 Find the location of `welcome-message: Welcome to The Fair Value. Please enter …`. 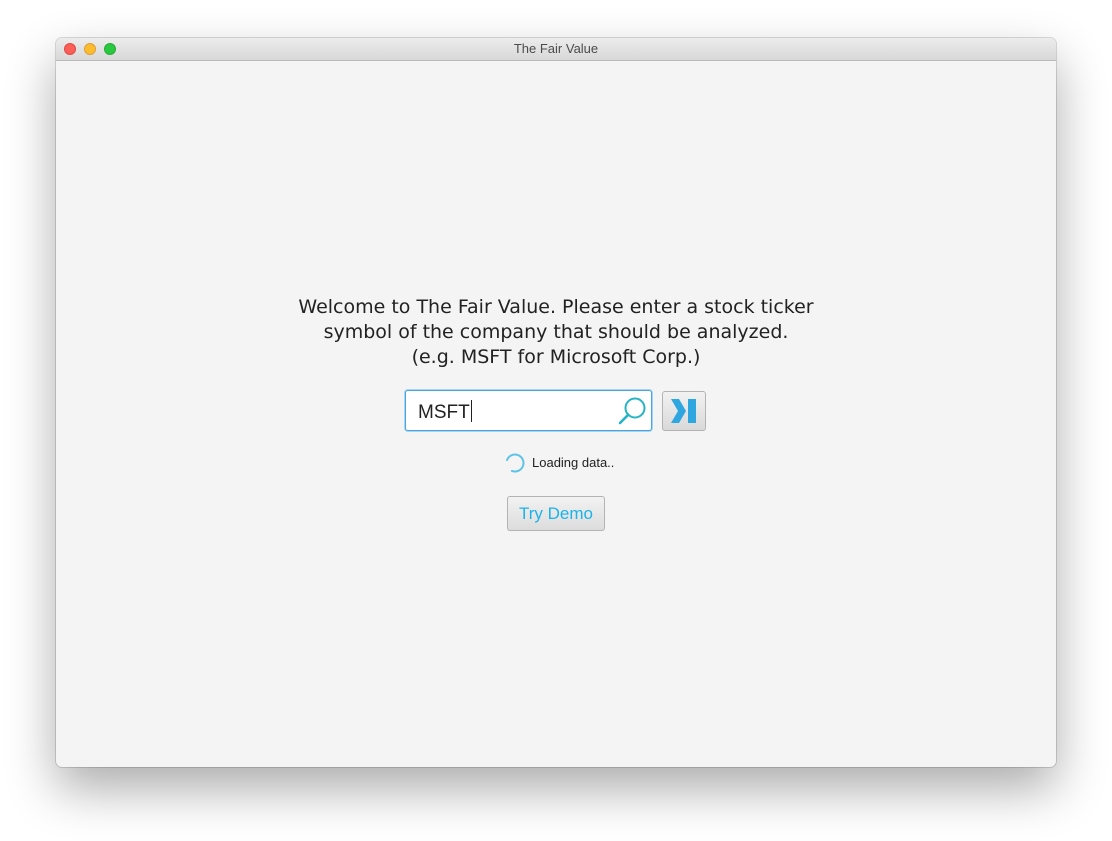

welcome-message: Welcome to The Fair Value. Please enter … is located at coordinates (556, 332).